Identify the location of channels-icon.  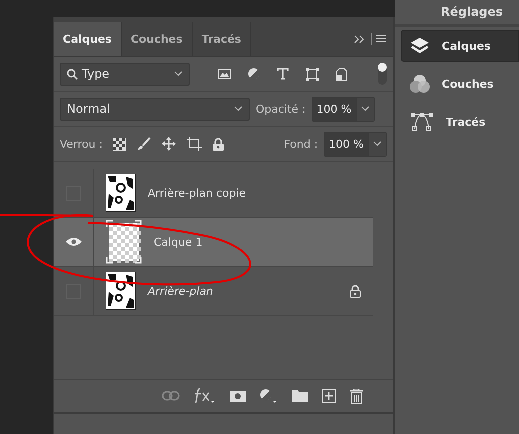
(420, 84).